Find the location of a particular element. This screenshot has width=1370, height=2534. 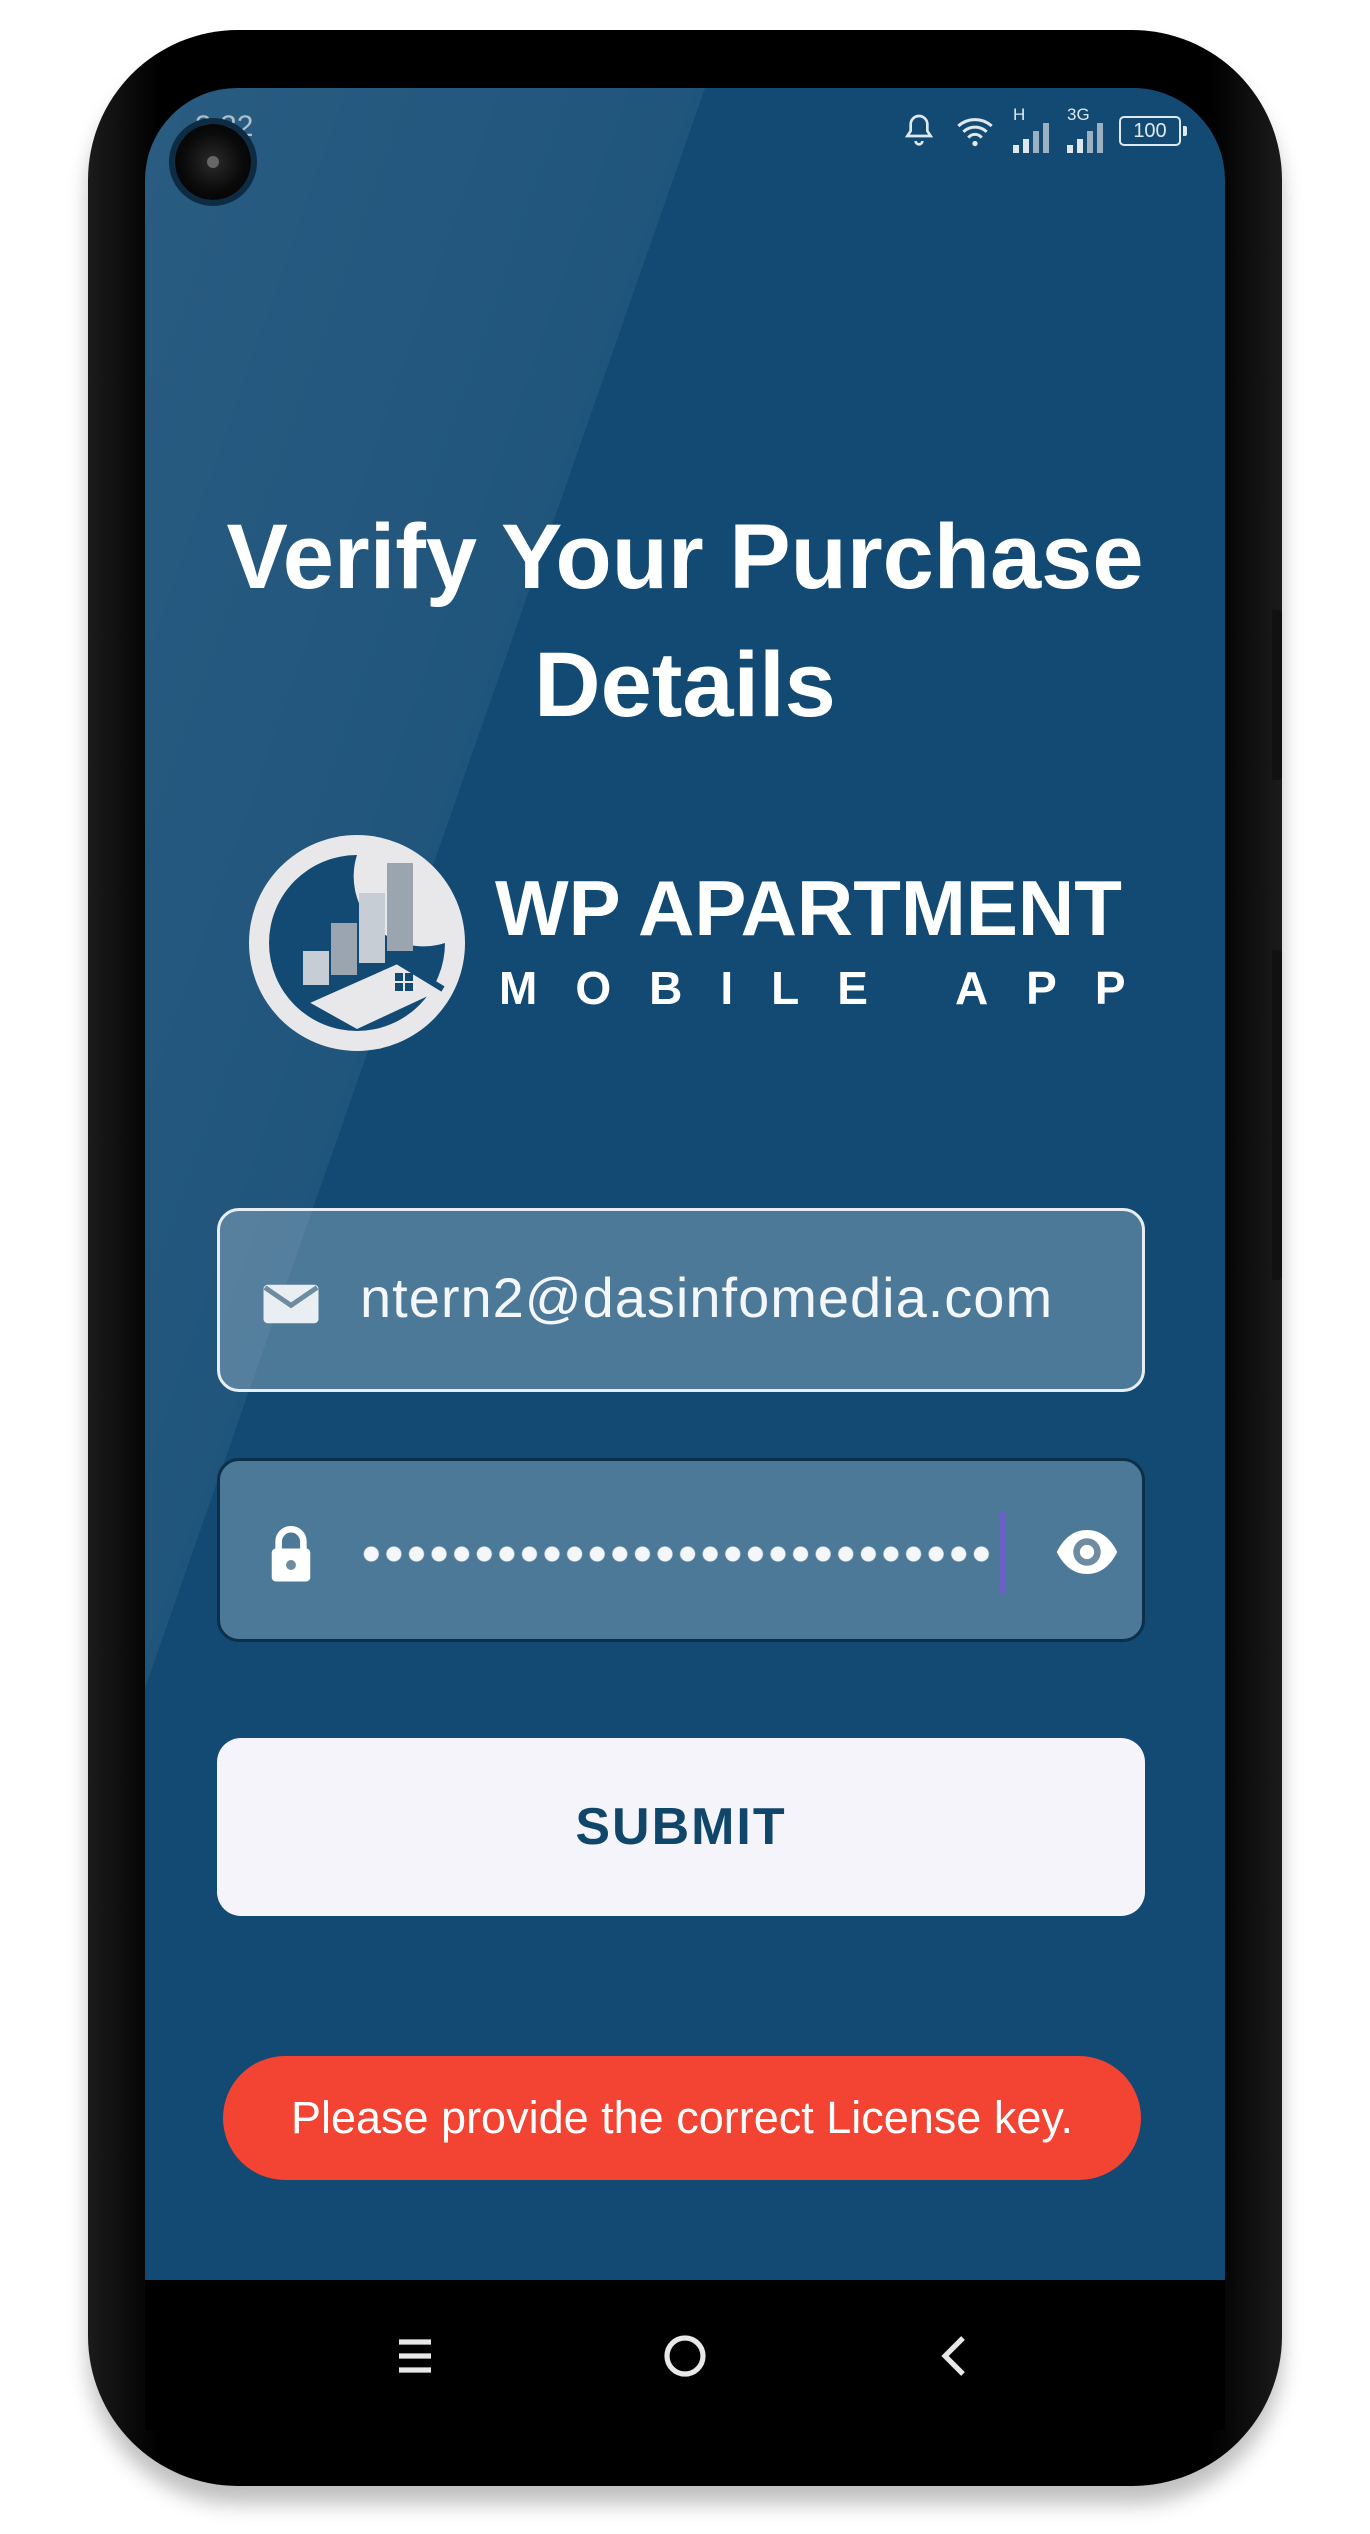

eye-icon is located at coordinates (1087, 1552).